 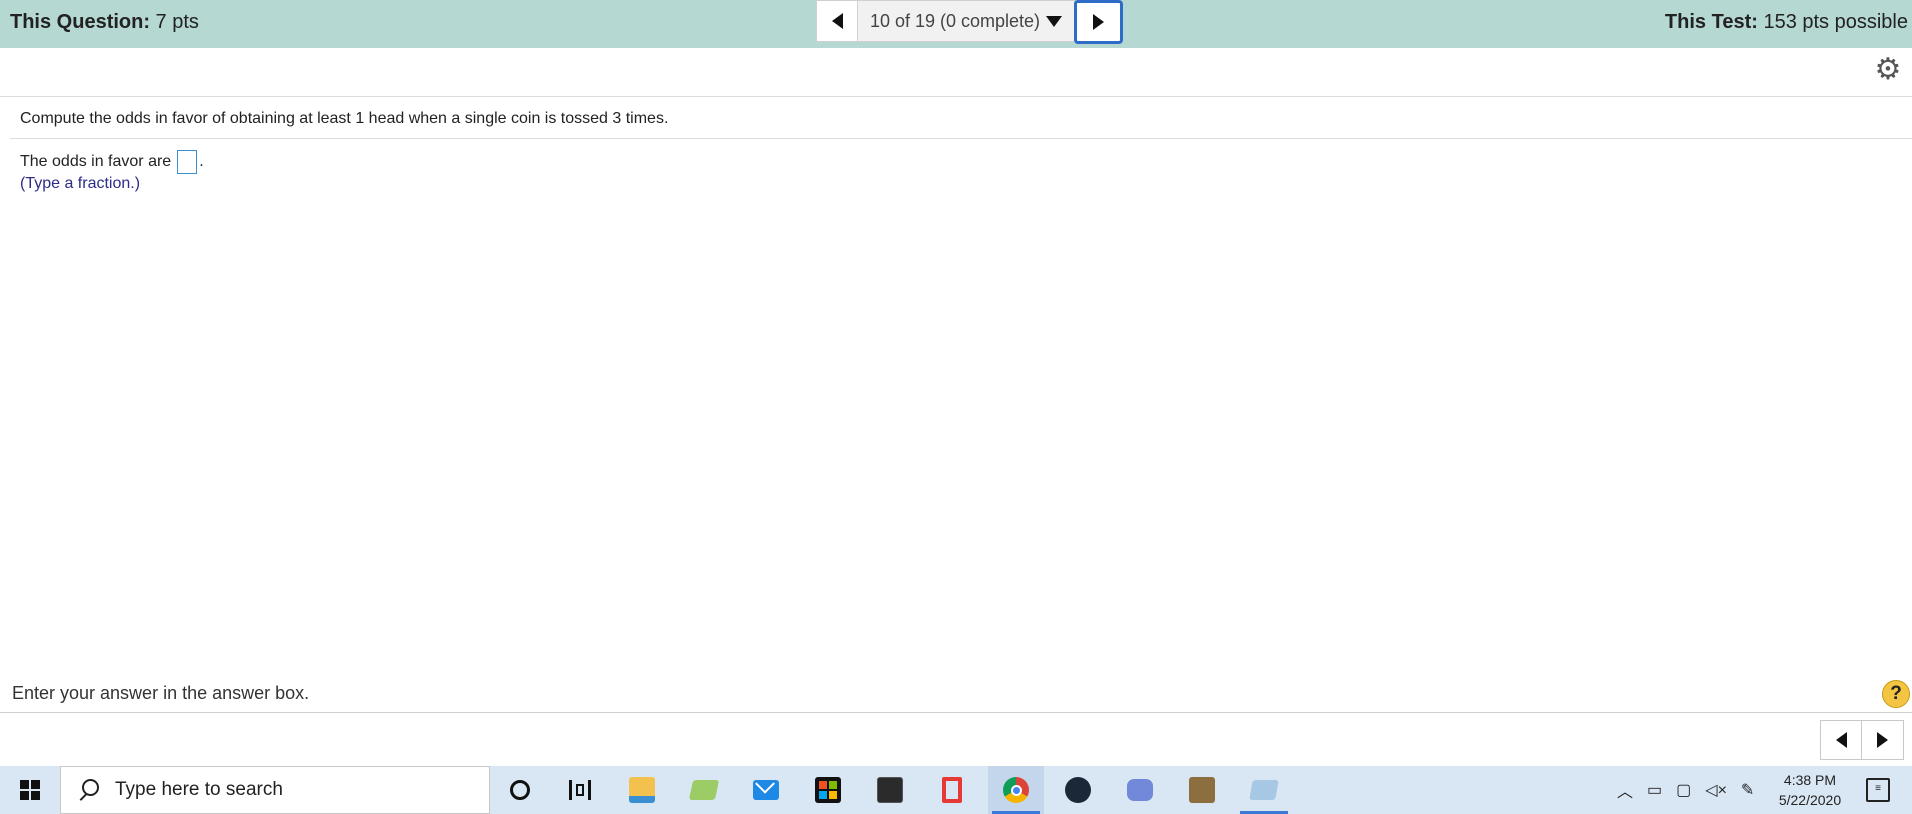 I want to click on answer-instruction: Enter your answer in the answer box., so click(x=161, y=693).